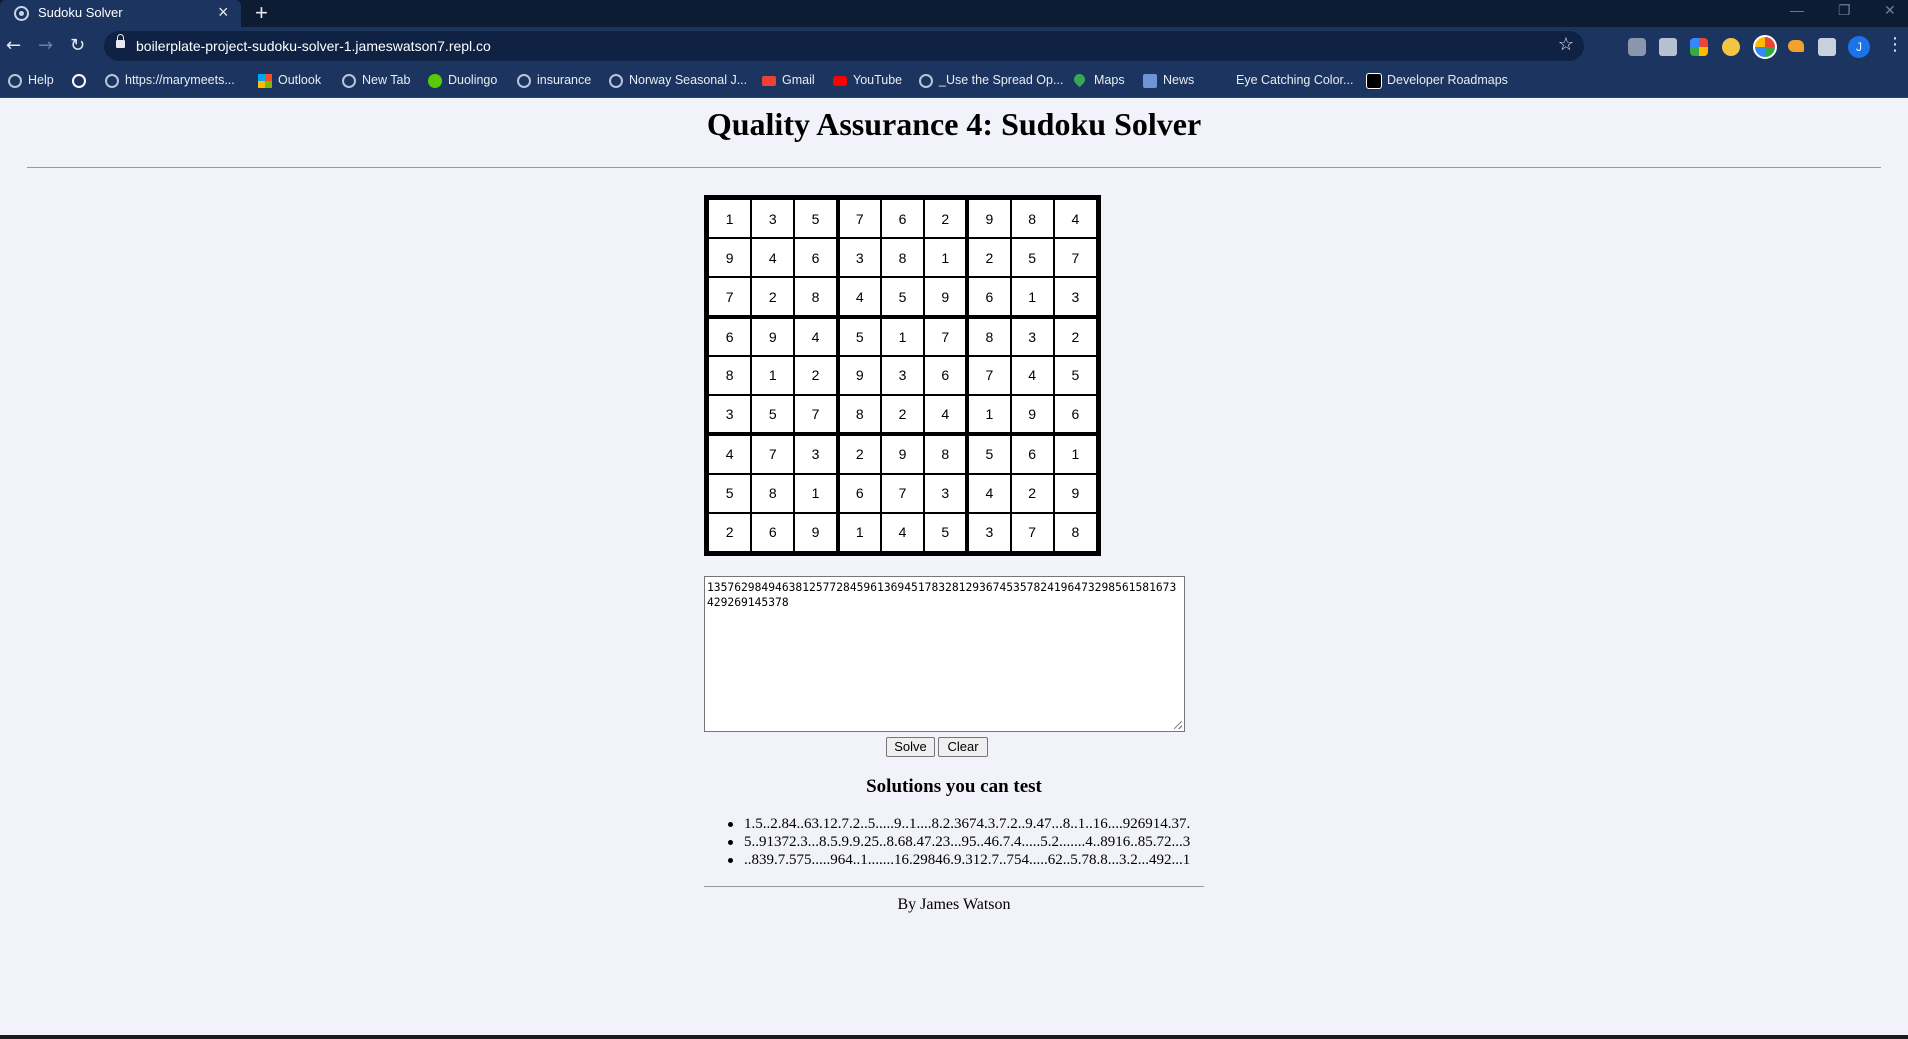 The height and width of the screenshot is (1039, 1908). What do you see at coordinates (120, 13) in the screenshot?
I see `browser-tab: Sudoku Solver ×` at bounding box center [120, 13].